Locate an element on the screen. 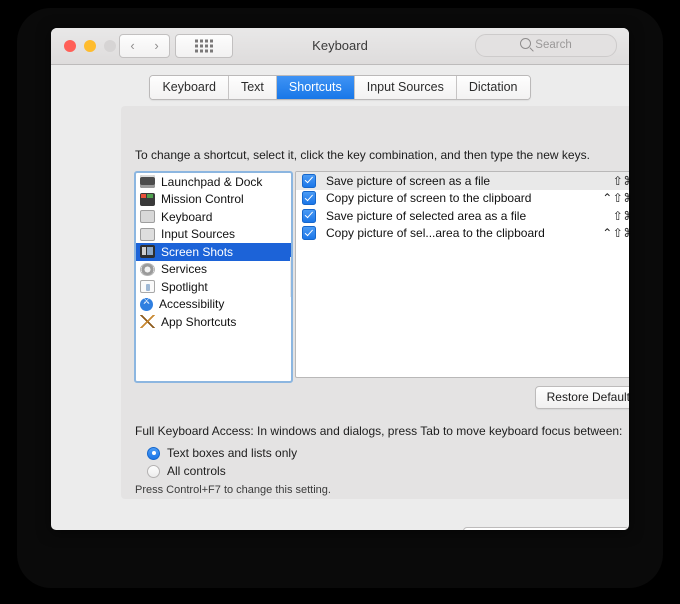 This screenshot has height=604, width=680. app-shortcuts-icon is located at coordinates (147, 322).